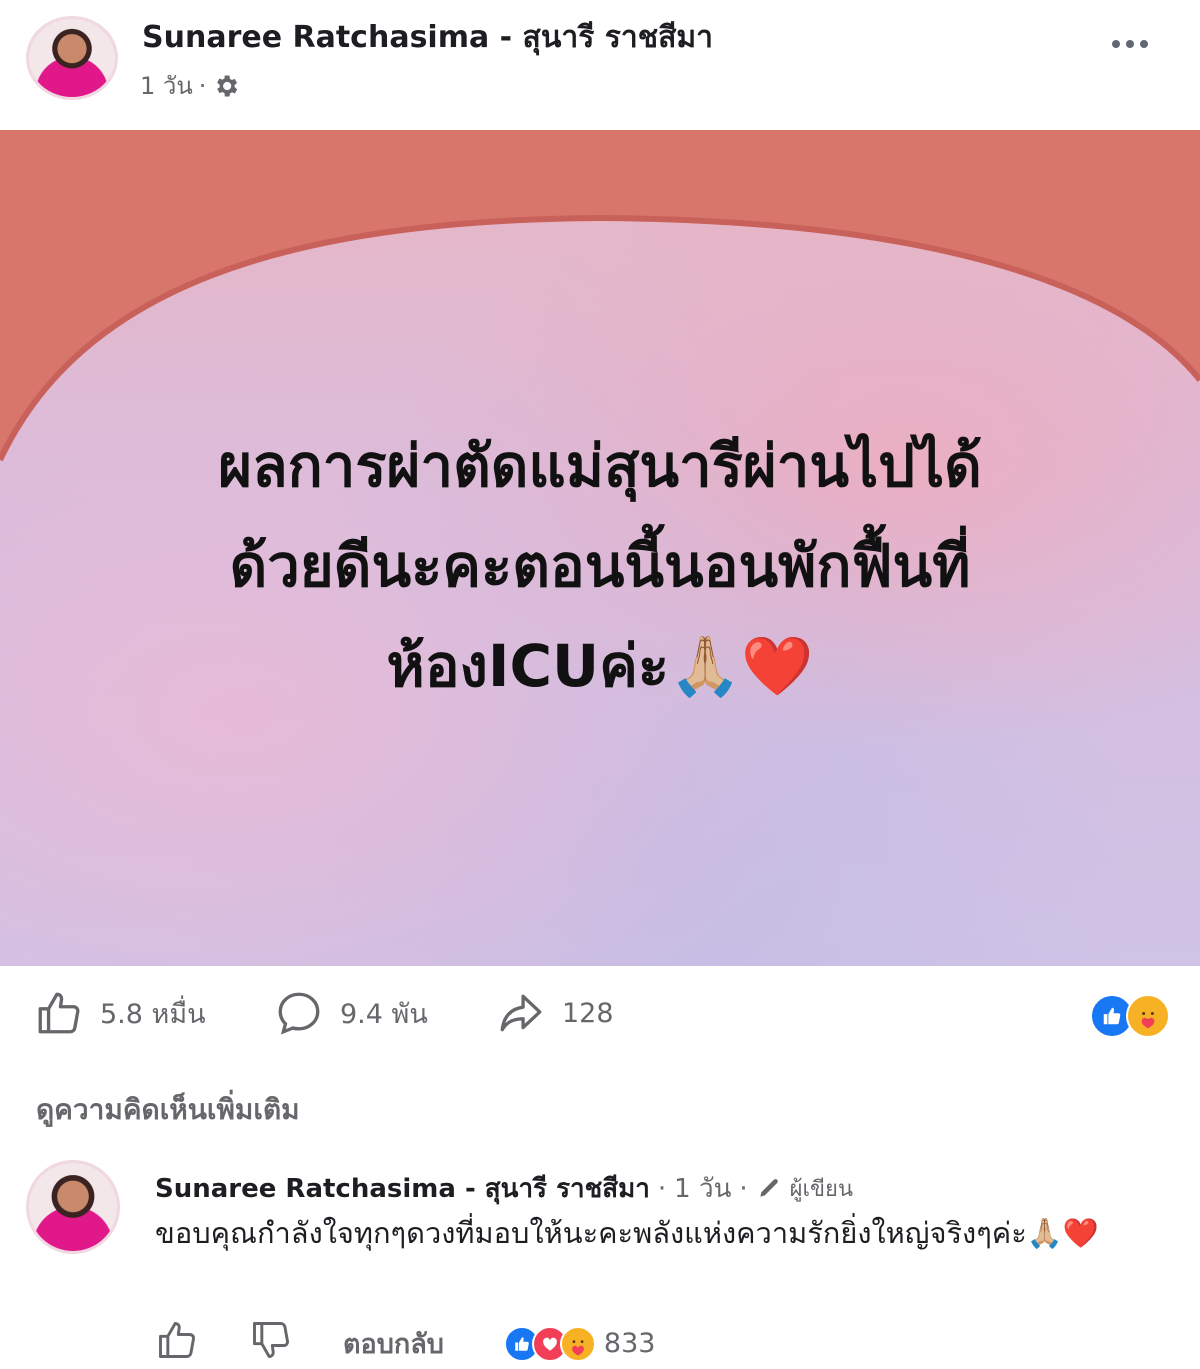 The image size is (1200, 1369). I want to click on comment-button: 9.4 พัน, so click(351, 1013).